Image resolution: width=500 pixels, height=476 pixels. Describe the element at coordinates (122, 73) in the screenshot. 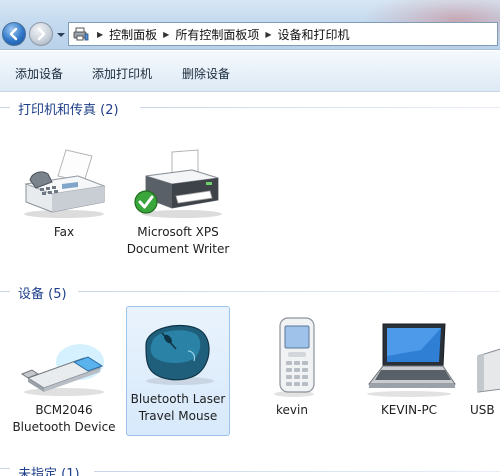

I see `add-printer-button: 添加打印机` at that location.